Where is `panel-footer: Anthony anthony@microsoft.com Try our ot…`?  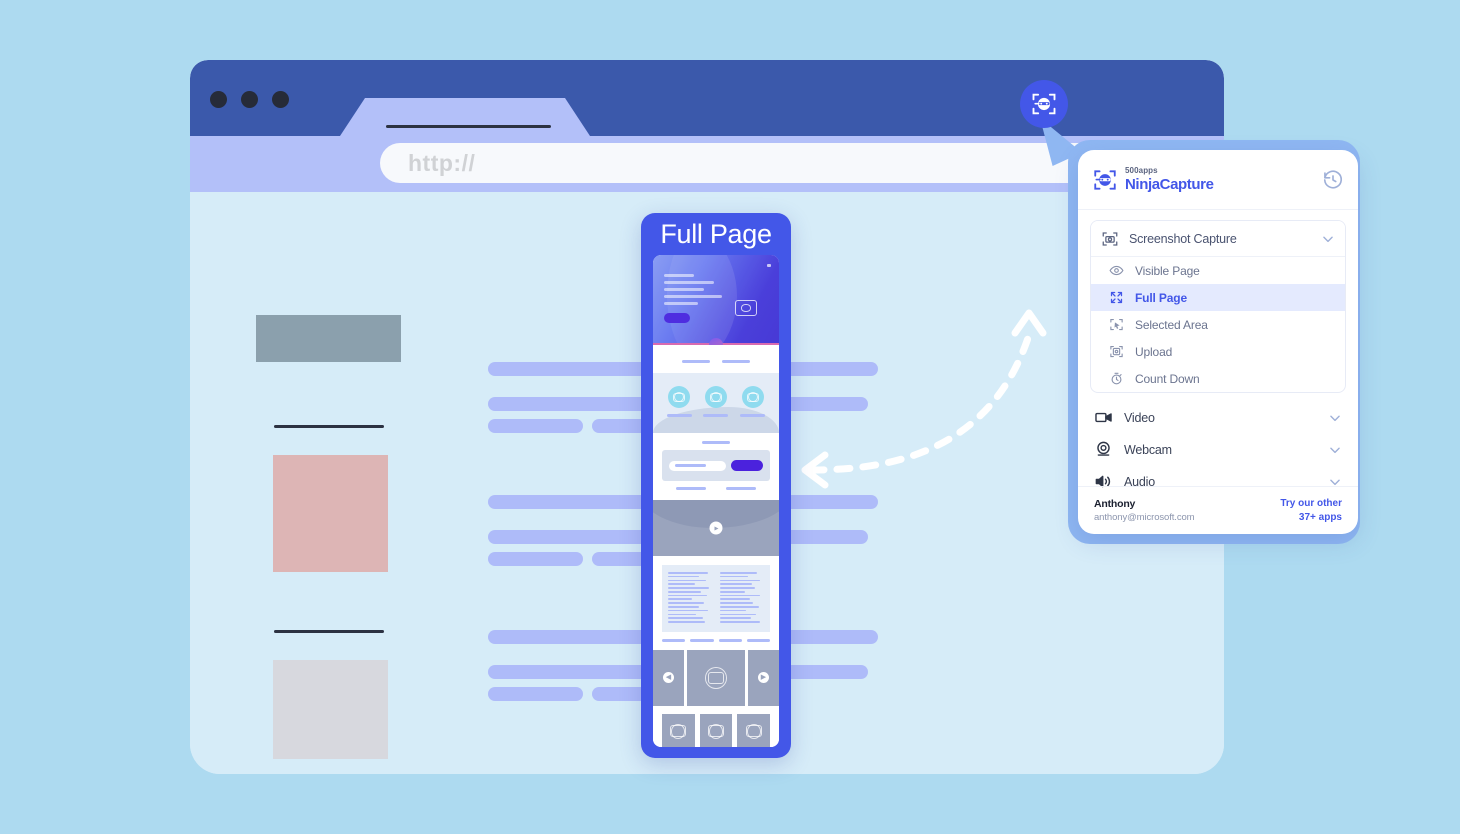
panel-footer: Anthony anthony@microsoft.com Try our ot… is located at coordinates (1218, 510).